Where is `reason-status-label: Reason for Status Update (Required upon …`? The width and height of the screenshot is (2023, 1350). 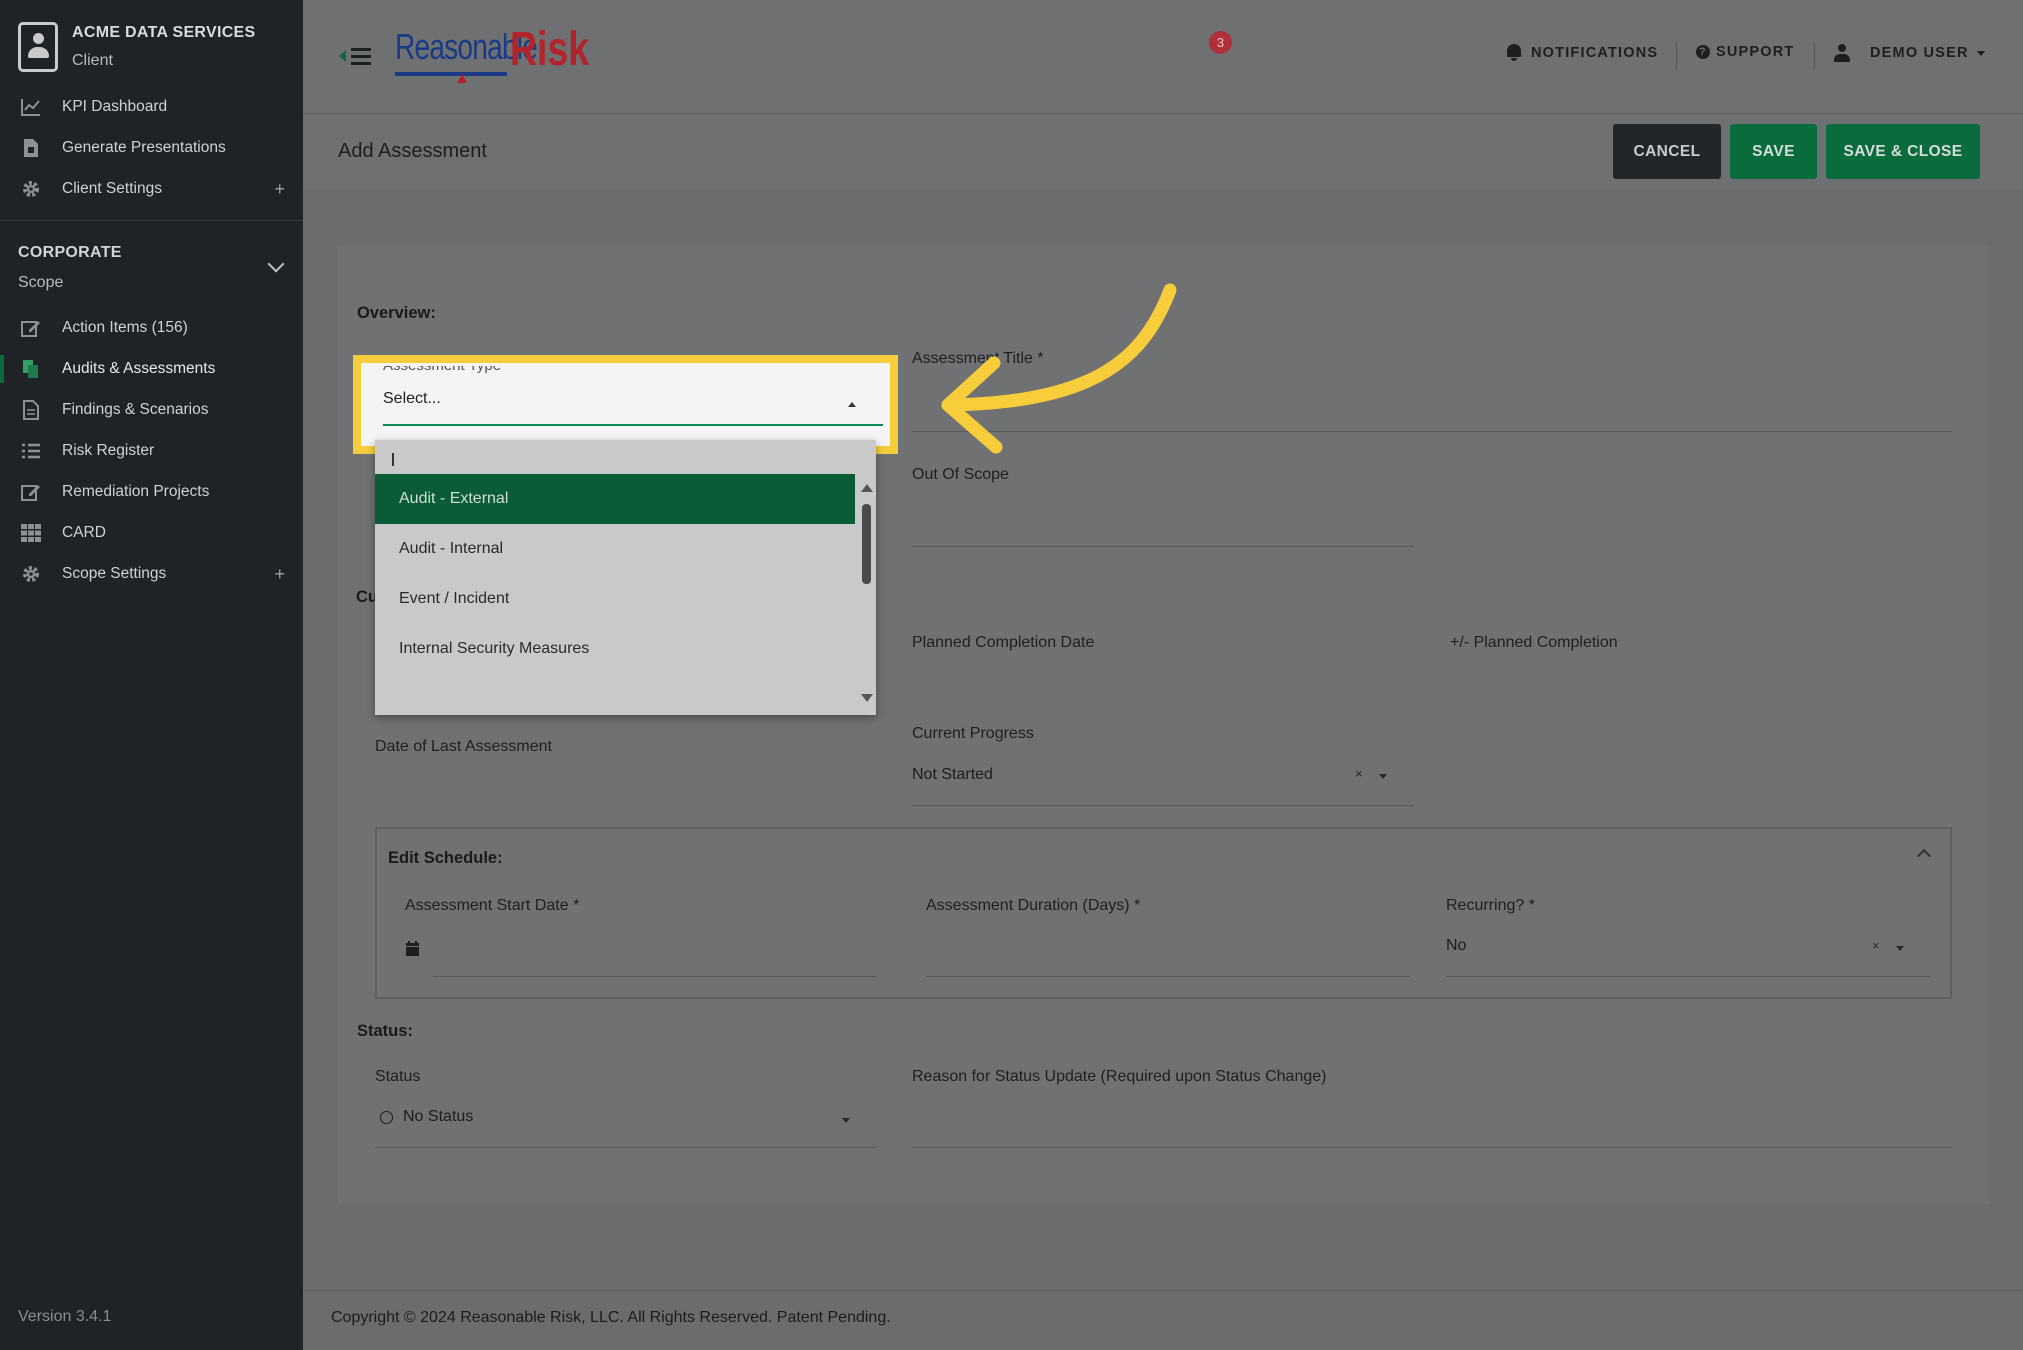
reason-status-label: Reason for Status Update (Required upon … is located at coordinates (1119, 1076).